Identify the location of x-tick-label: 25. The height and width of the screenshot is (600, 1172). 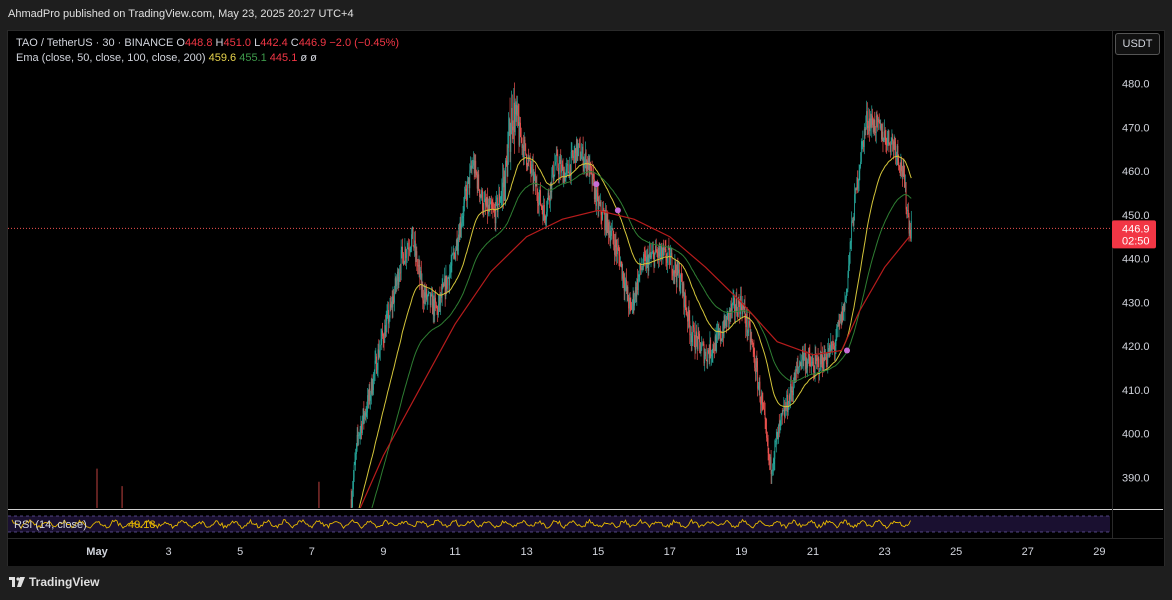
(956, 552).